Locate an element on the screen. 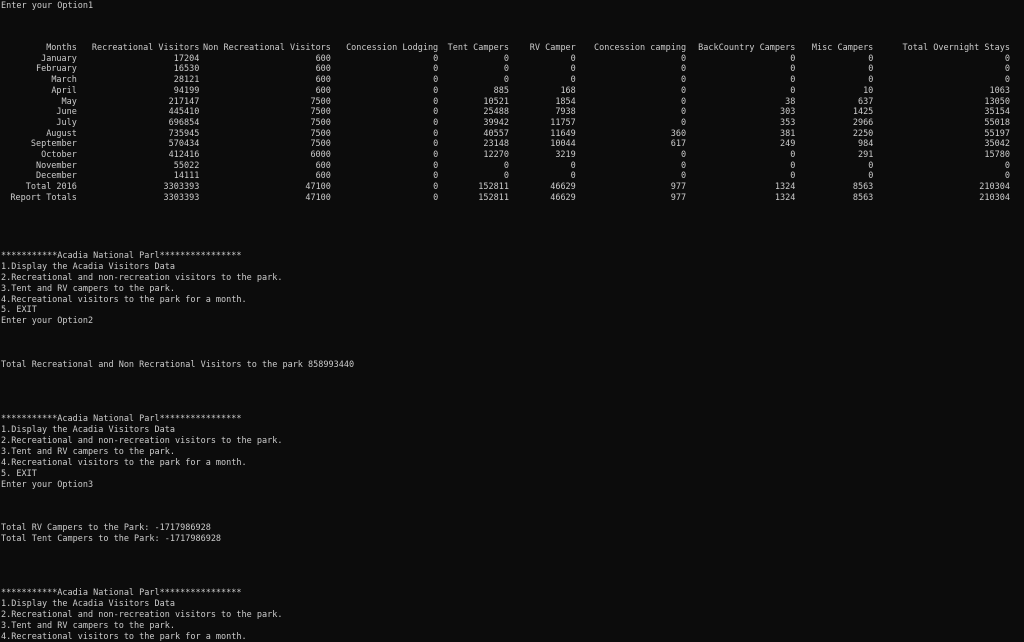 The image size is (1024, 642). prompt-option-1: Enter your Option1 is located at coordinates (47, 6).